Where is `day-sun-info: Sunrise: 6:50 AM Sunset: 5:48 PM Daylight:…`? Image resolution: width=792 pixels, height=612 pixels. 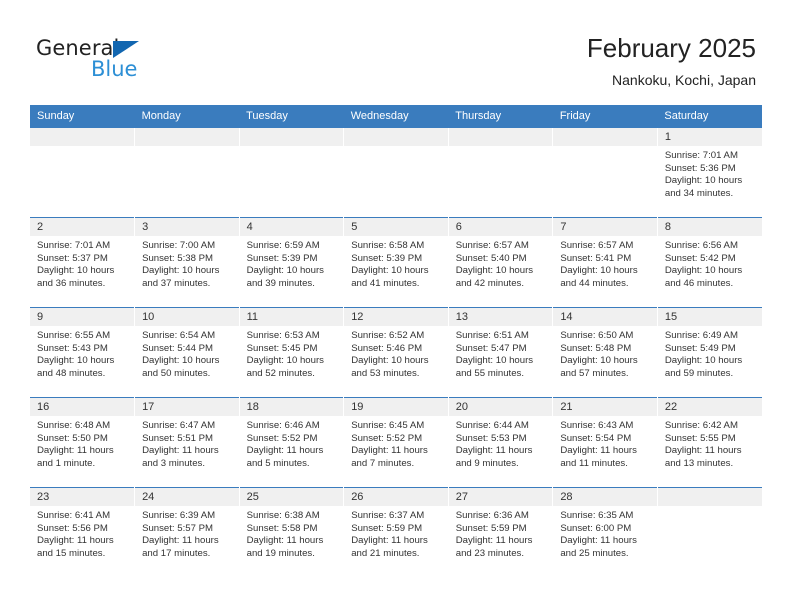 day-sun-info: Sunrise: 6:50 AM Sunset: 5:48 PM Daylight:… is located at coordinates (605, 353).